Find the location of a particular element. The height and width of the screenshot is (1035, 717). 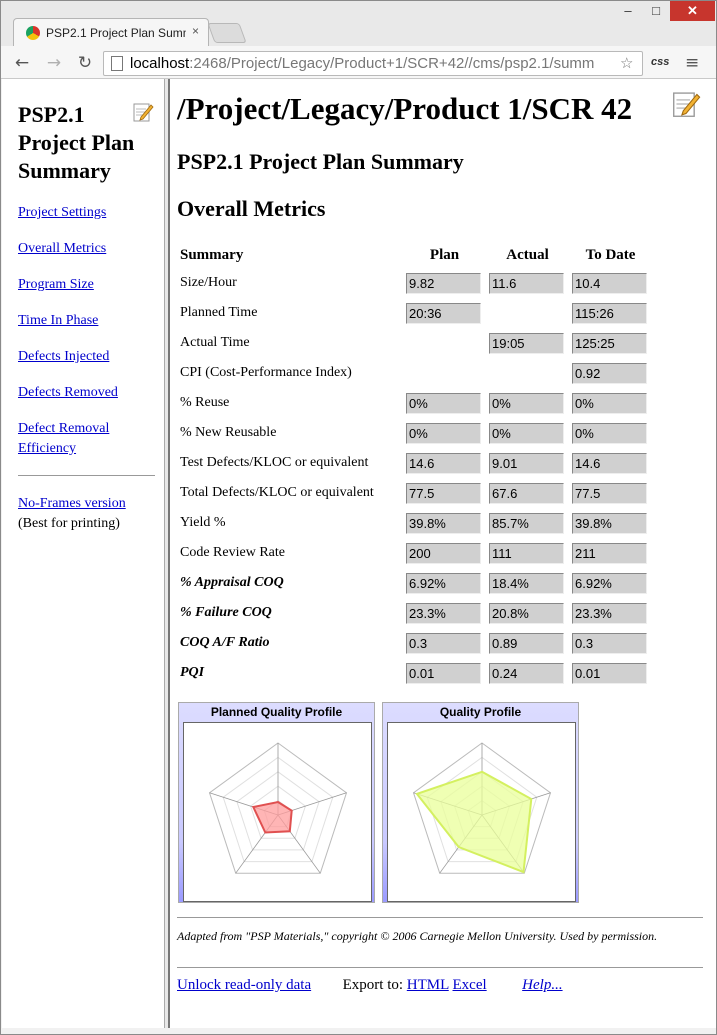

css-extension-icon: css is located at coordinates (660, 62).